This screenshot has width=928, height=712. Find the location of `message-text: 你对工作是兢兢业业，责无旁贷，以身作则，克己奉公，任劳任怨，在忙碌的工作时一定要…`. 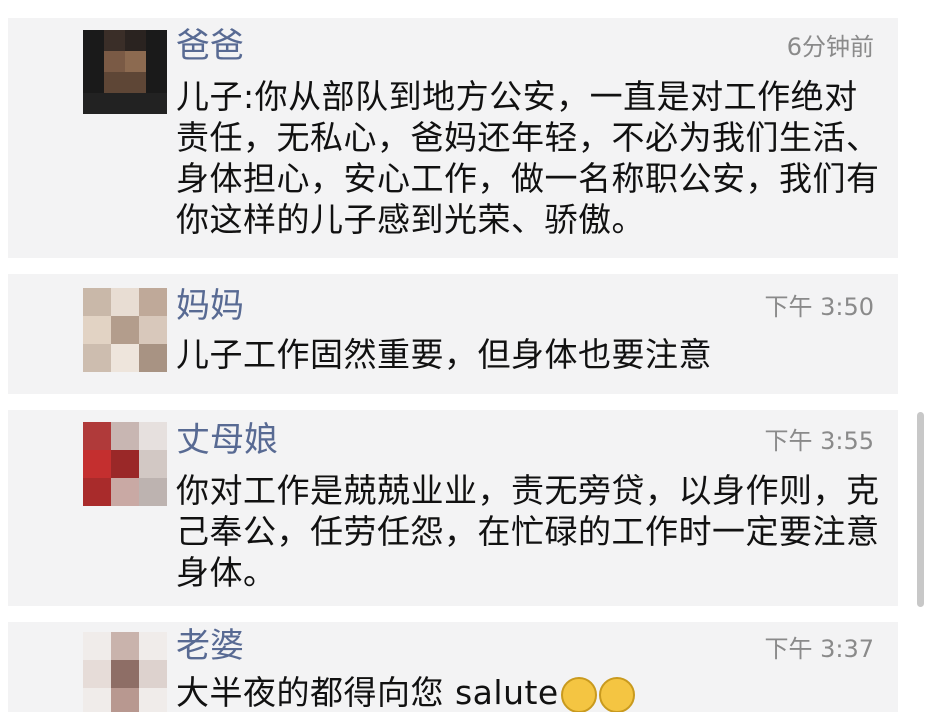

message-text: 你对工作是兢兢业业，责无旁贷，以身作则，克己奉公，任劳任怨，在忙碌的工作时一定要… is located at coordinates (531, 531).